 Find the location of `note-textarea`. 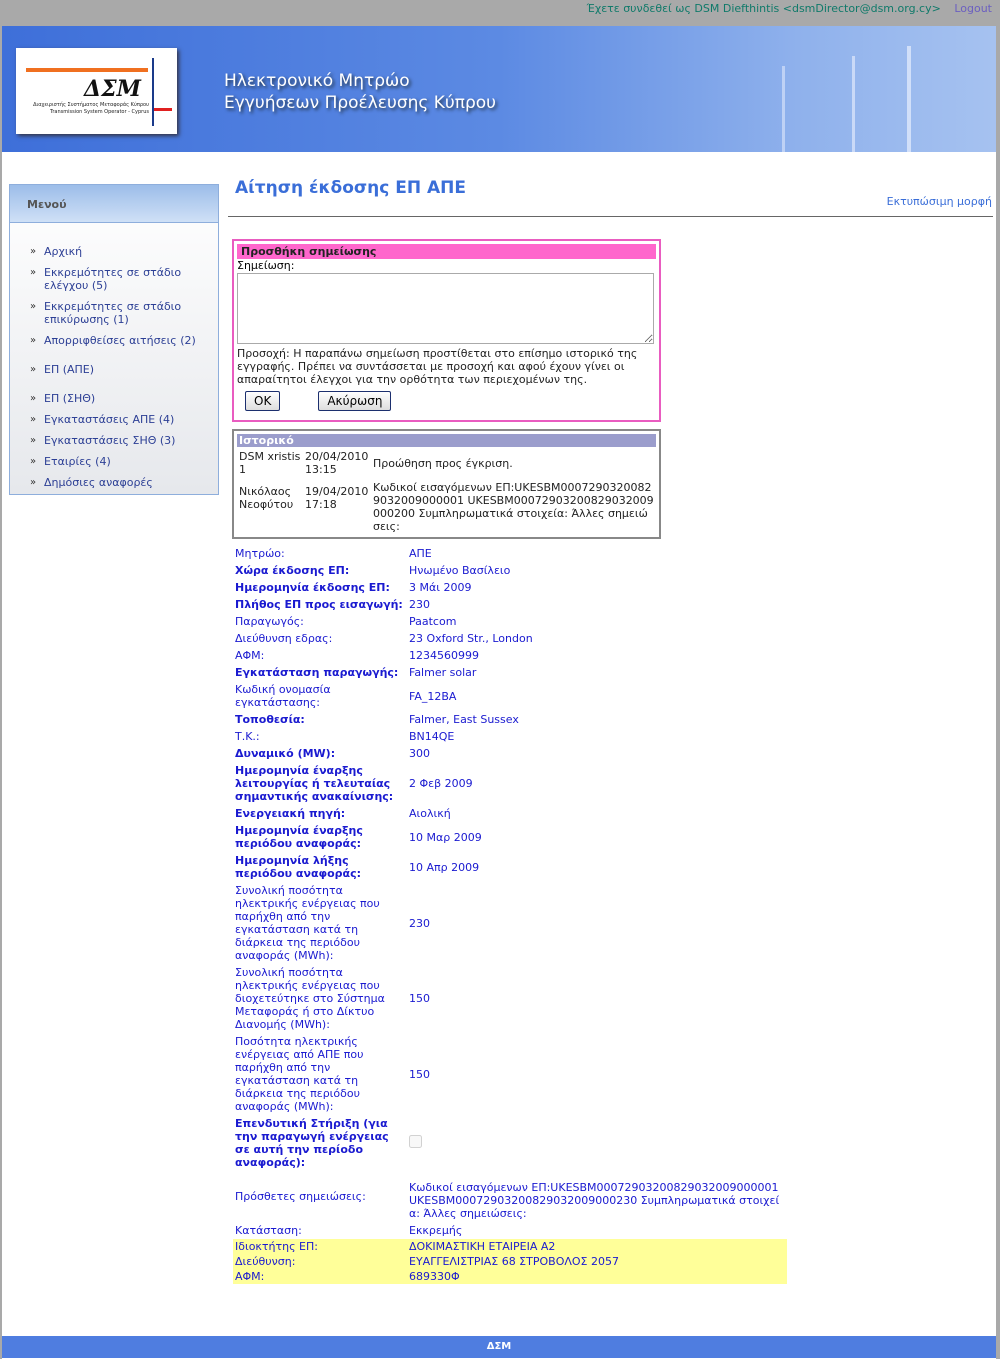

note-textarea is located at coordinates (445, 308).